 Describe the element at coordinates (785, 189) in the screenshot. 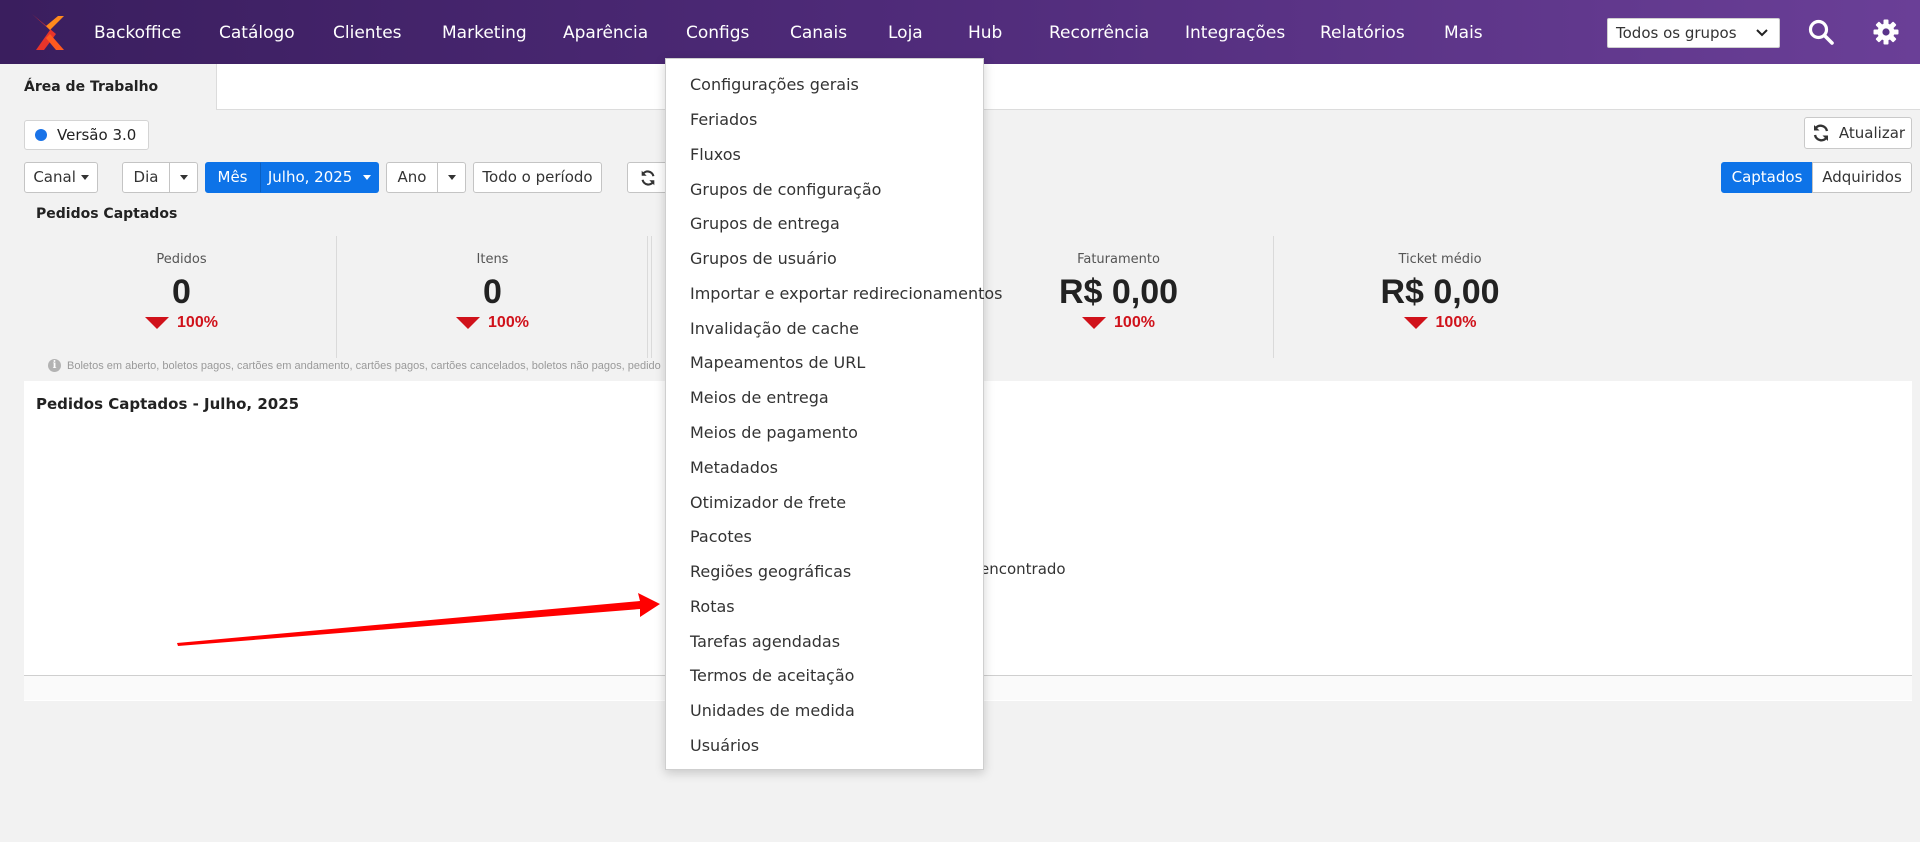

I see `menu-item-grupos-de-configuracao: Grupos de configuração` at that location.